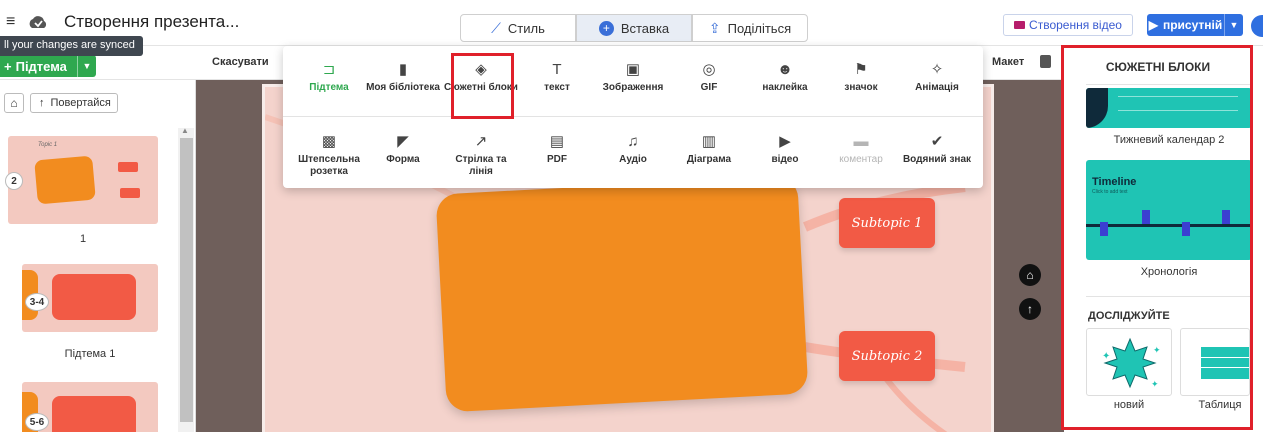 The image size is (1263, 432). Describe the element at coordinates (14, 181) in the screenshot. I see `thumbnail-number: 2` at that location.